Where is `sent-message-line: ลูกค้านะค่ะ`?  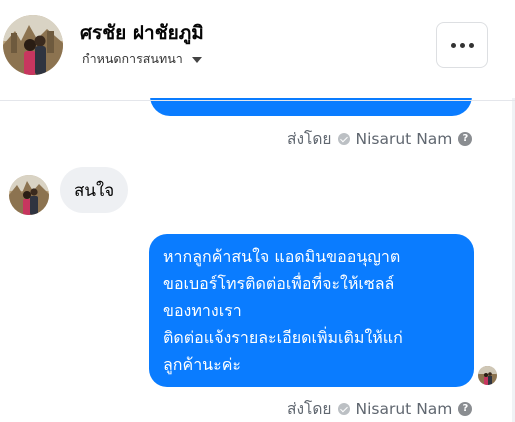 sent-message-line: ลูกค้านะค่ะ is located at coordinates (202, 364).